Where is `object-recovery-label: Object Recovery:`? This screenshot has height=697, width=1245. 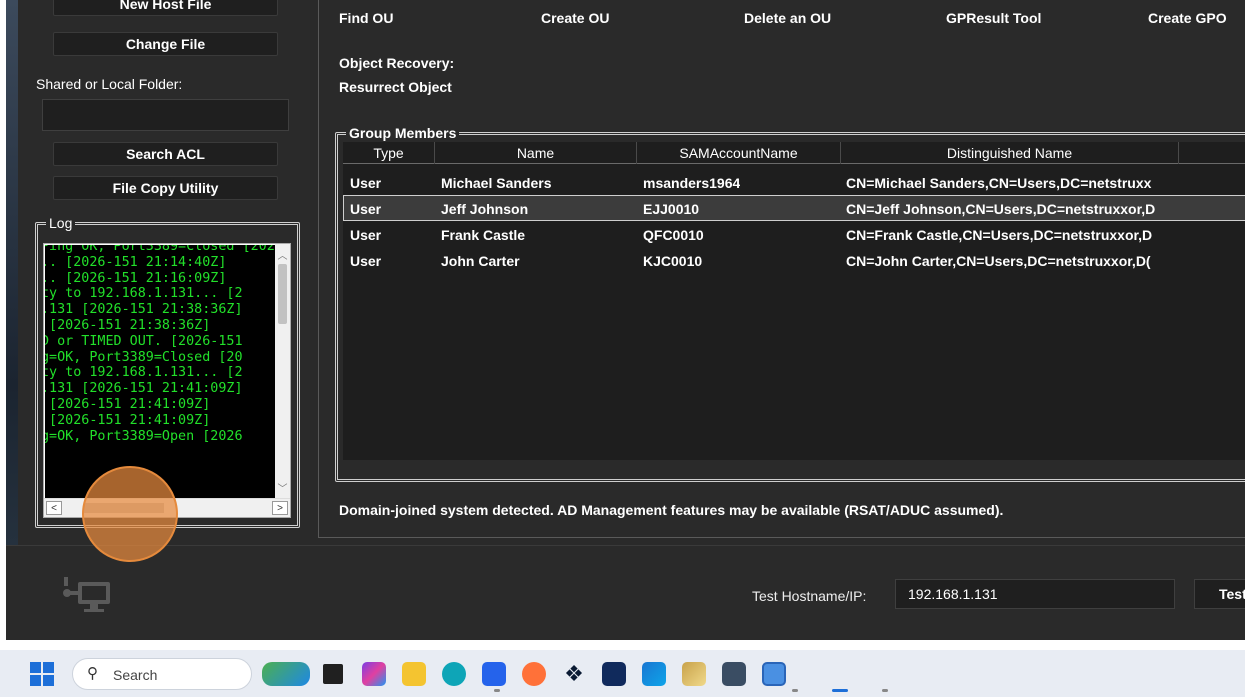
object-recovery-label: Object Recovery: is located at coordinates (397, 63).